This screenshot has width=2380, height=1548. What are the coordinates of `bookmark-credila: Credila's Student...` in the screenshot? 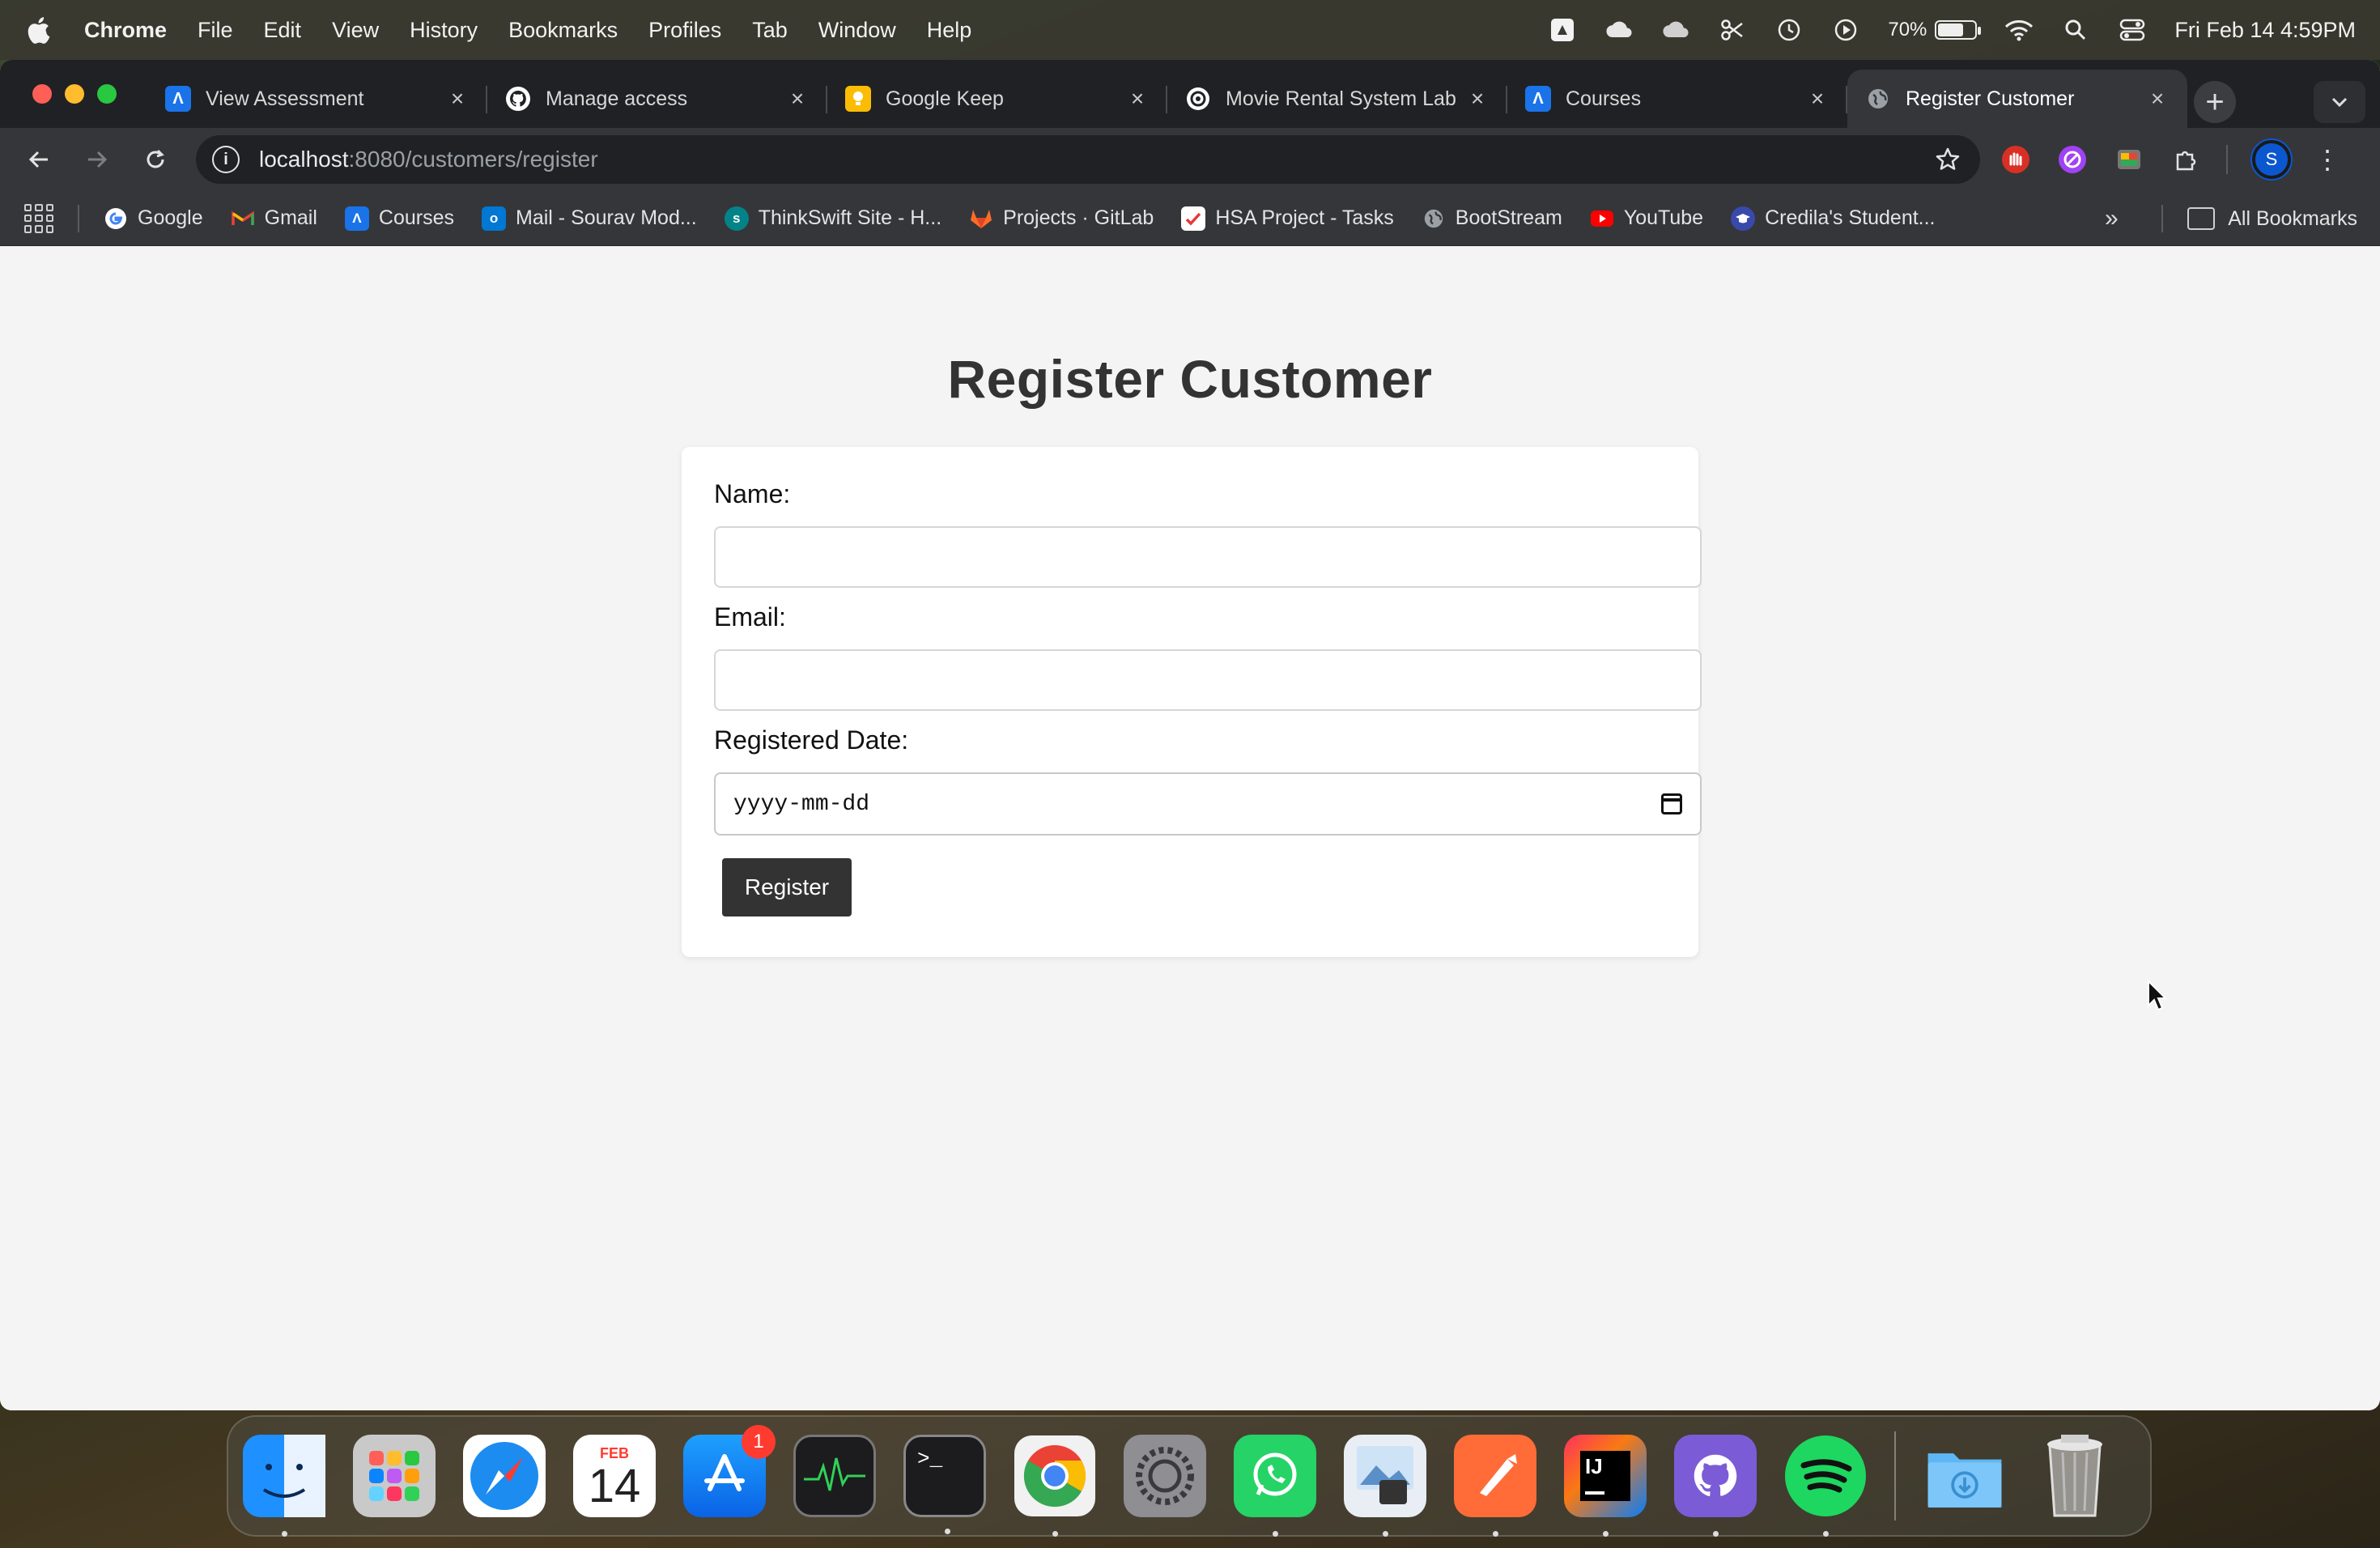 It's located at (1833, 219).